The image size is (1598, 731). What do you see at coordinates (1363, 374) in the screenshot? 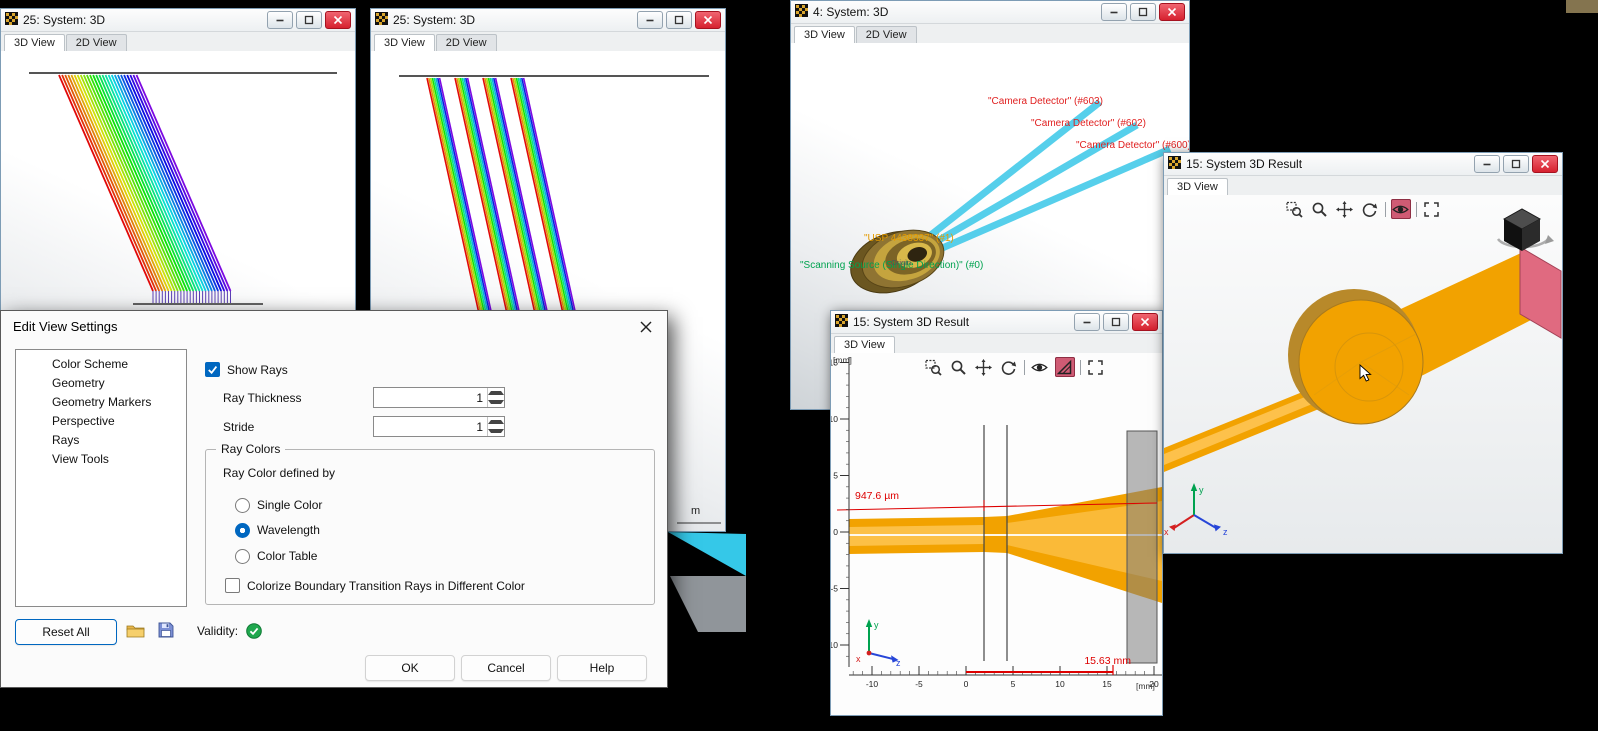
I see `viewport-3d-result: x y z` at bounding box center [1363, 374].